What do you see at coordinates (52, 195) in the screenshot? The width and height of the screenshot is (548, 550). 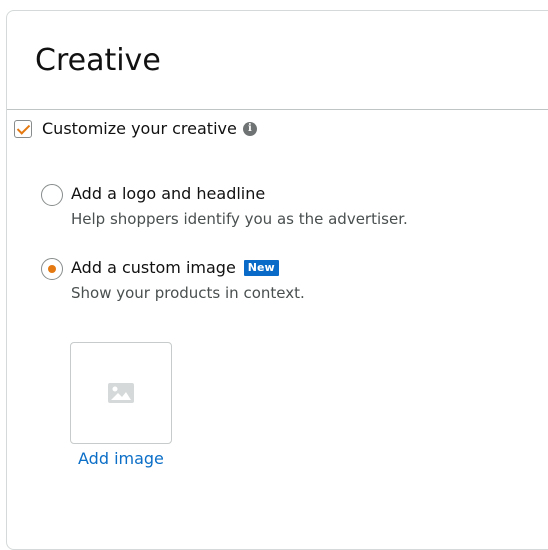 I see `logo-headline-radio` at bounding box center [52, 195].